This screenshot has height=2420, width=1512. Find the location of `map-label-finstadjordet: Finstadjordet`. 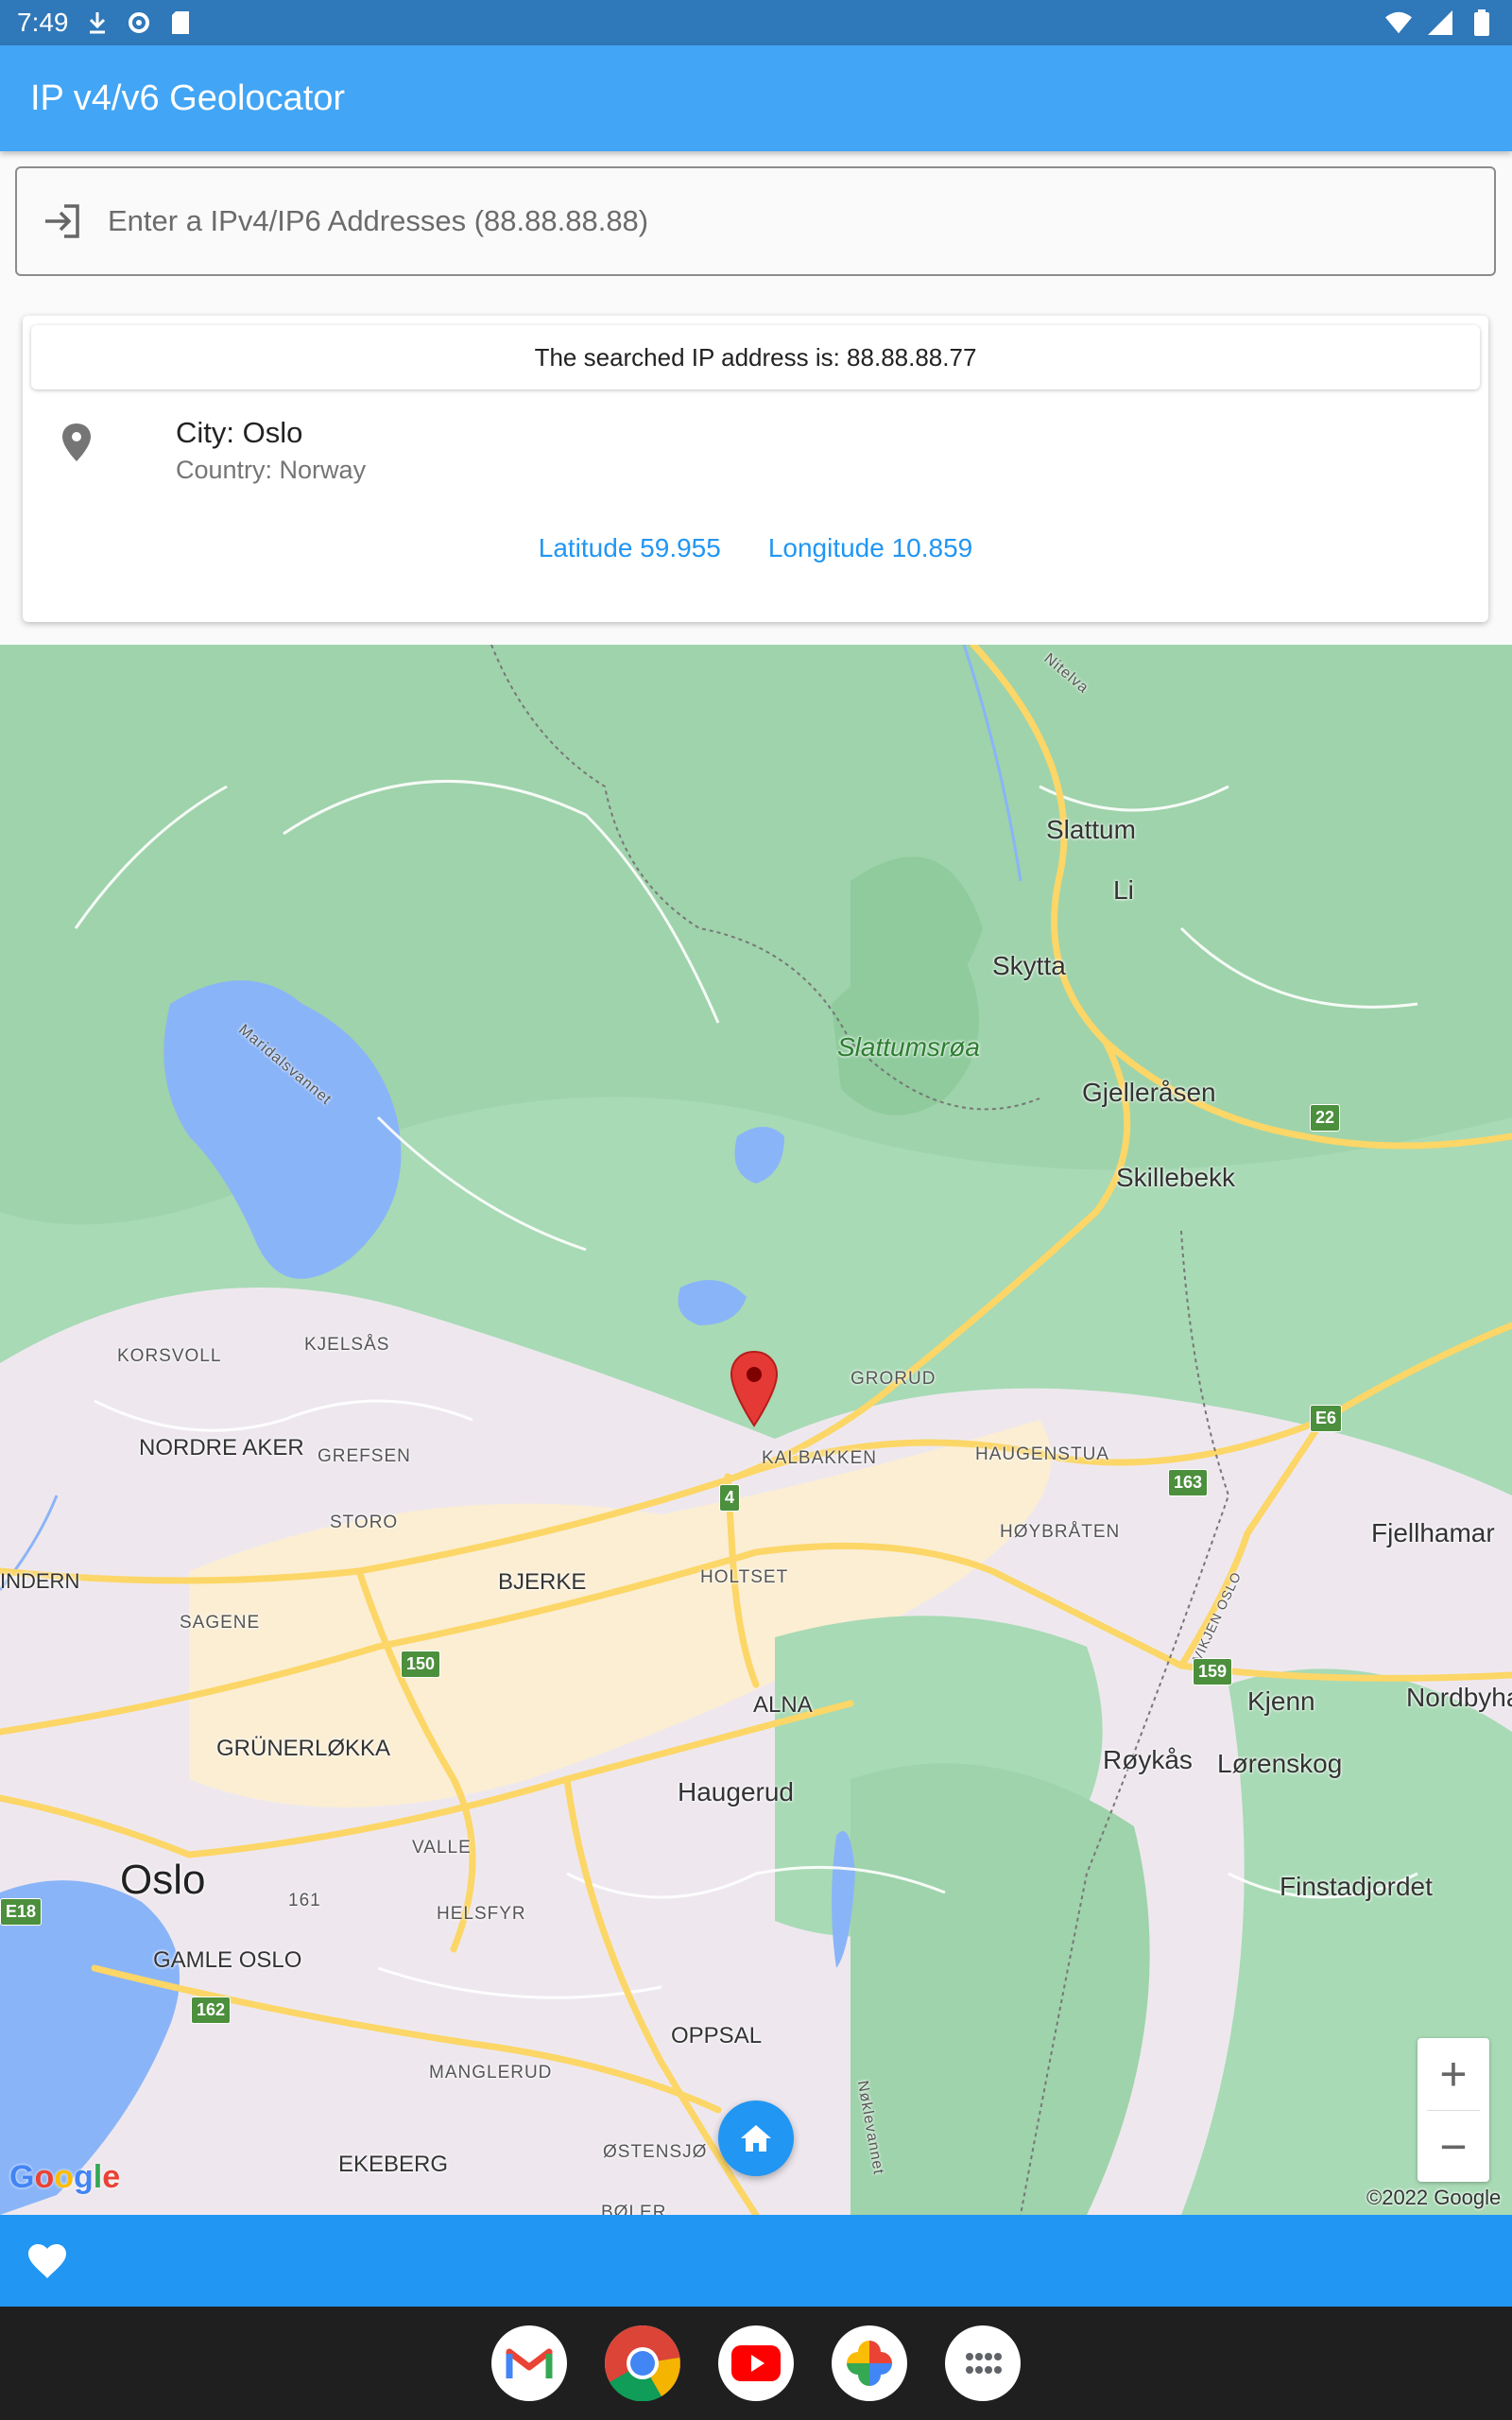

map-label-finstadjordet: Finstadjordet is located at coordinates (1356, 1886).